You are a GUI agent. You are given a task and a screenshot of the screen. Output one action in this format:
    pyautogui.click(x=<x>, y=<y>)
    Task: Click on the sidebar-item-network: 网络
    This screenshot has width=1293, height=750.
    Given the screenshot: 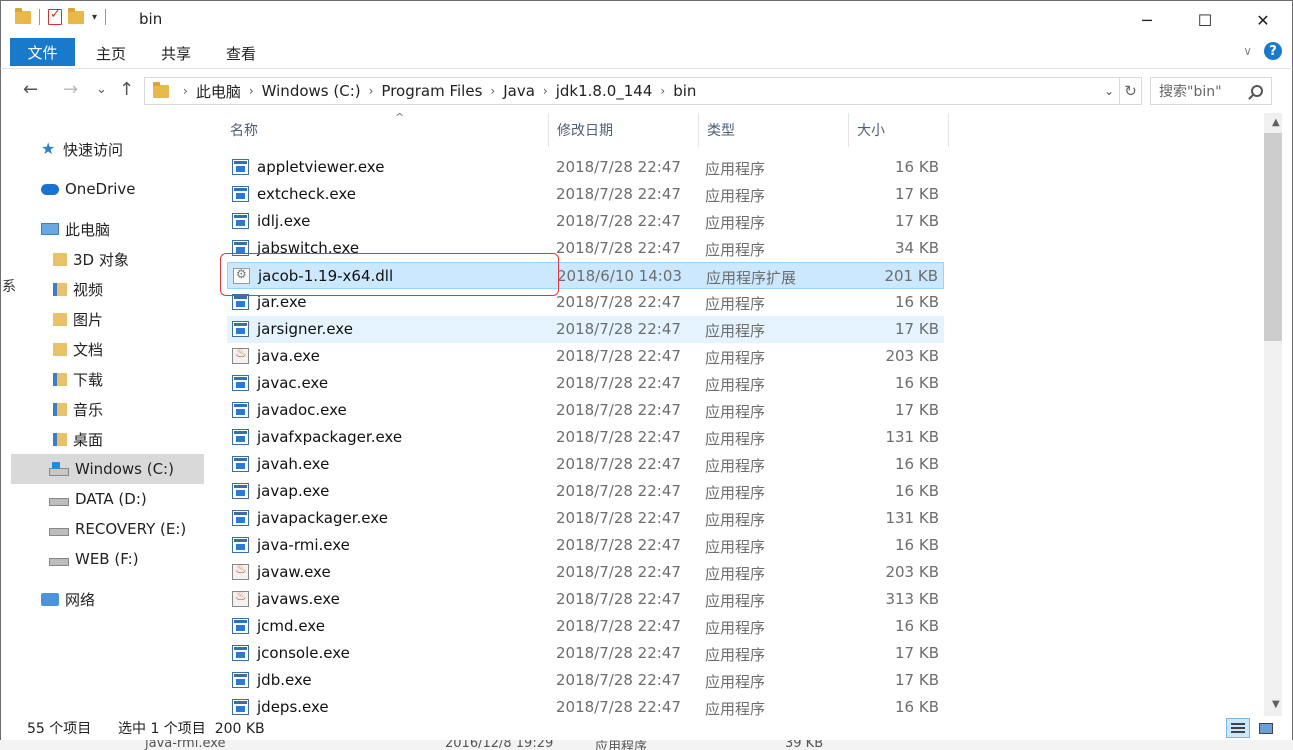 What is the action you would take?
    pyautogui.click(x=107, y=599)
    